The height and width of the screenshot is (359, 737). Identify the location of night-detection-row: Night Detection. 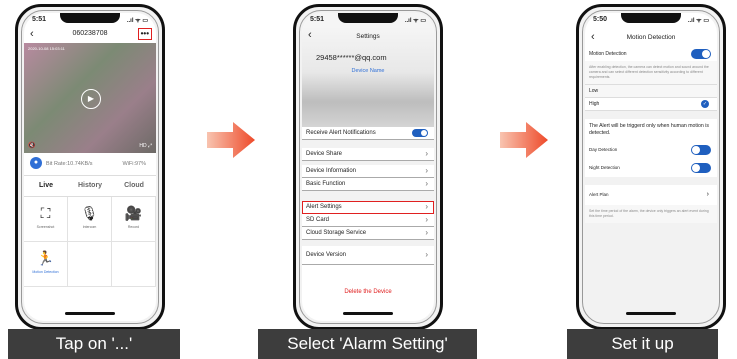
(651, 168).